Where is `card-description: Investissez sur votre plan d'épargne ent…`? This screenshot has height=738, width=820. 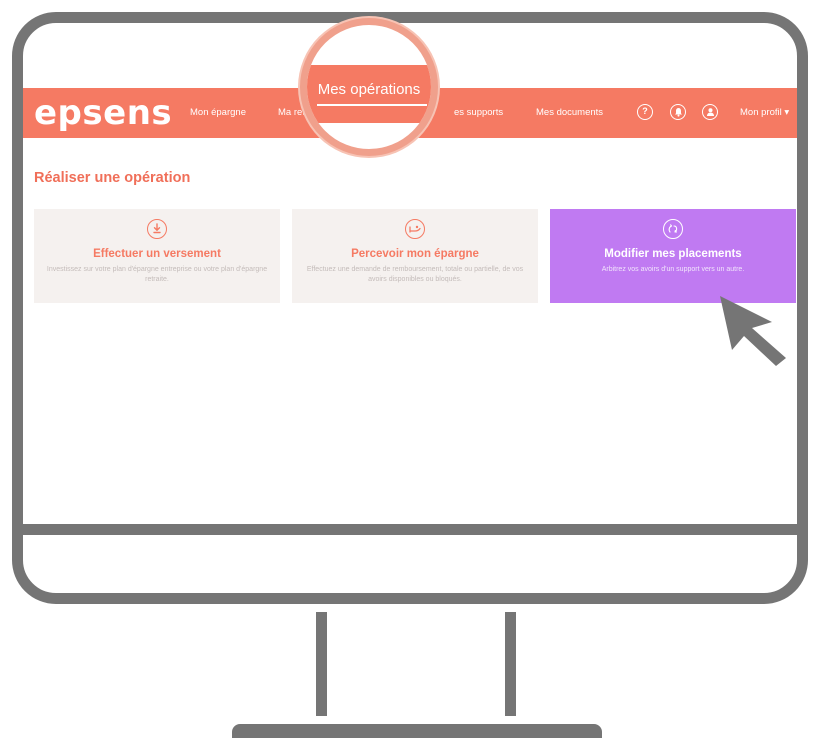 card-description: Investissez sur votre plan d'épargne ent… is located at coordinates (157, 274).